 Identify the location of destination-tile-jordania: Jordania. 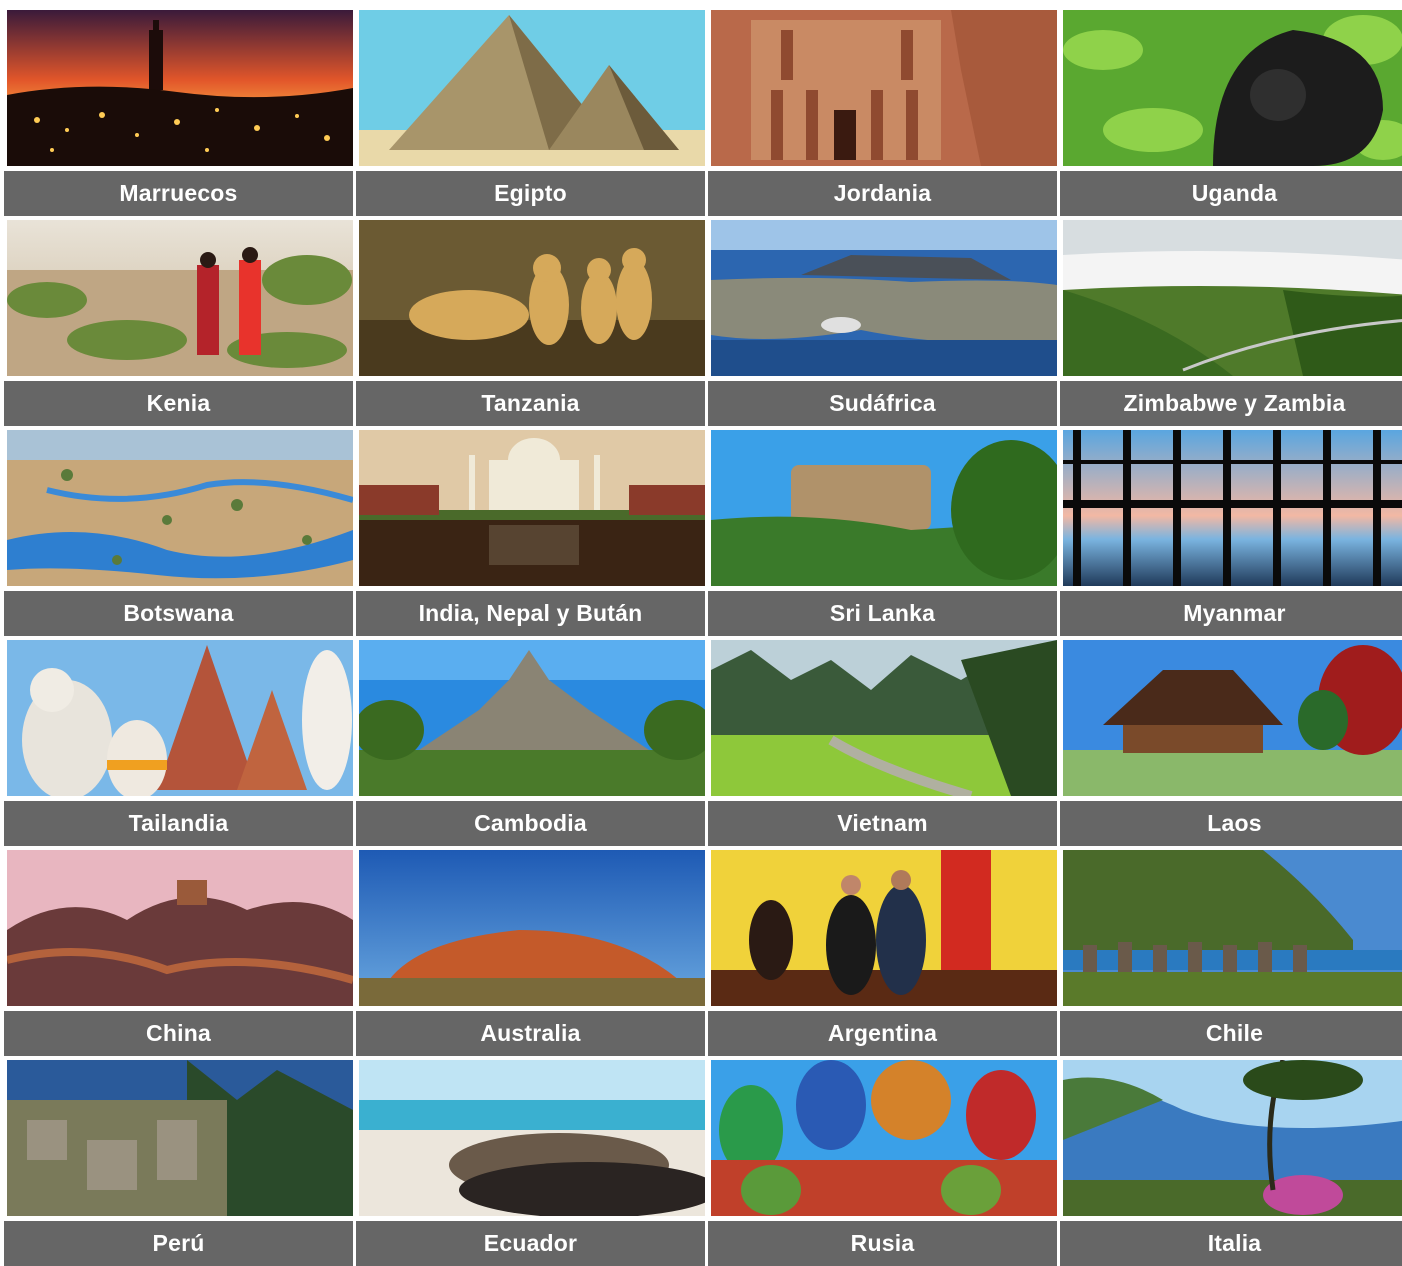
(882, 113).